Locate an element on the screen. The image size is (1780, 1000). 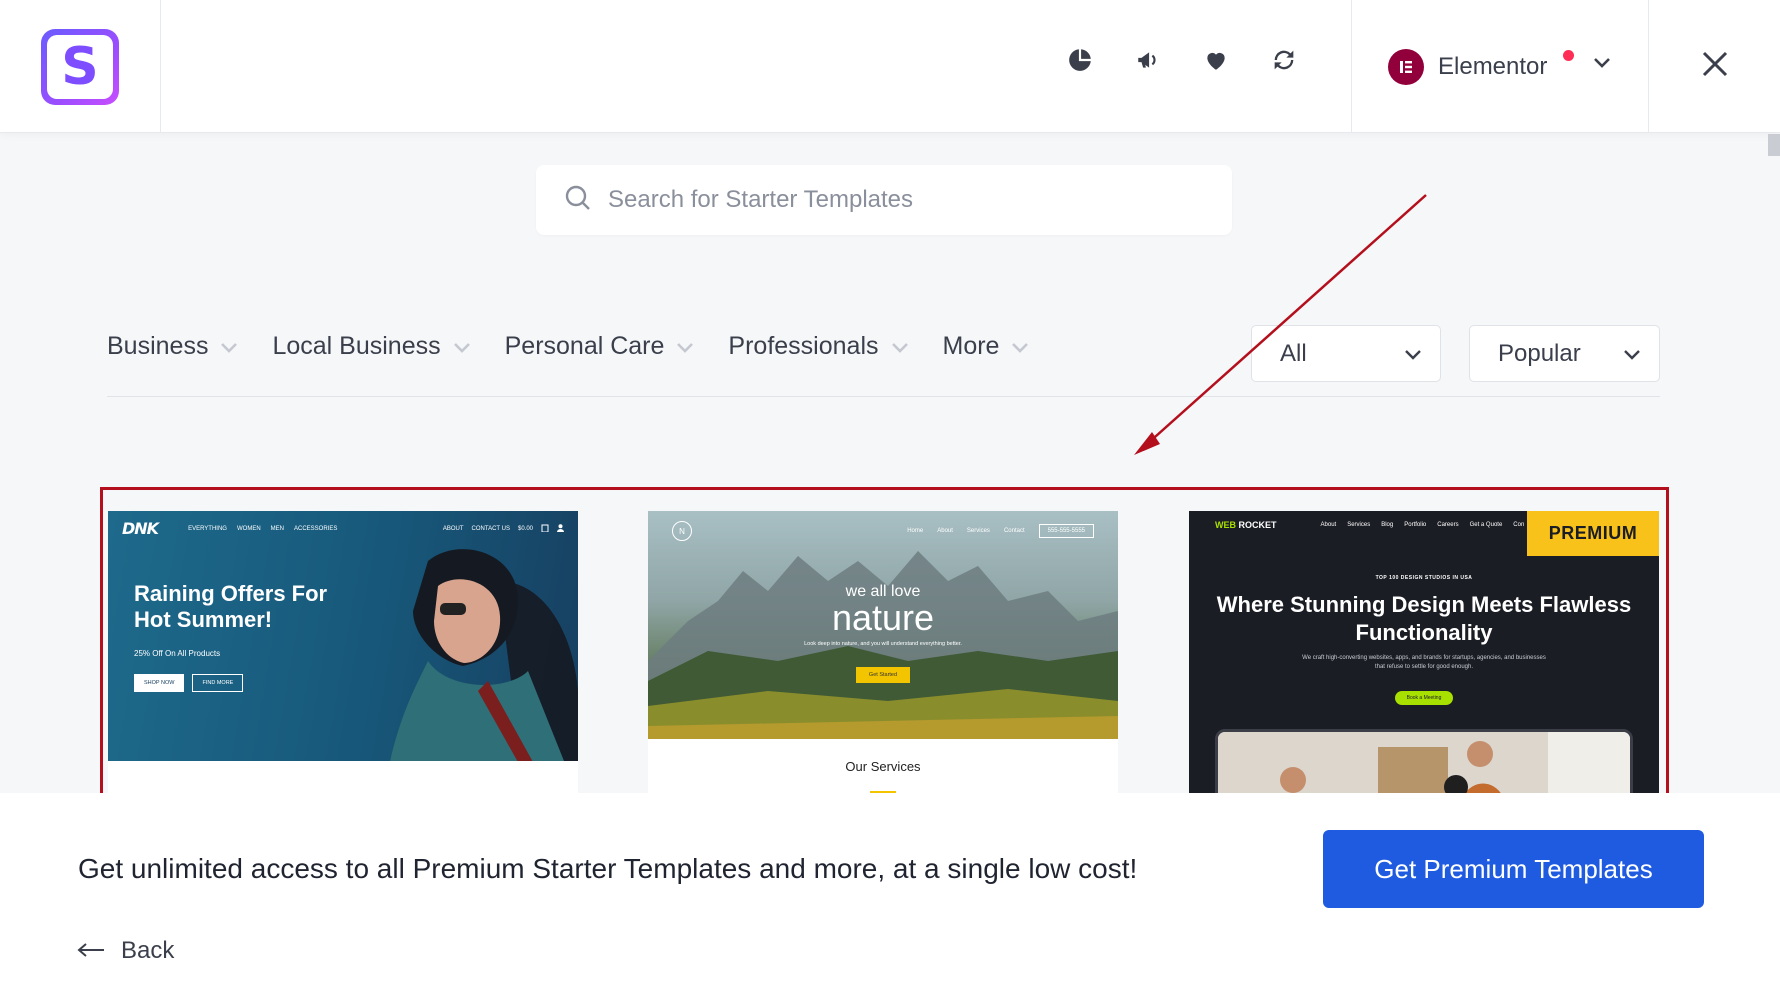
type-select-value: All is located at coordinates (1293, 353).